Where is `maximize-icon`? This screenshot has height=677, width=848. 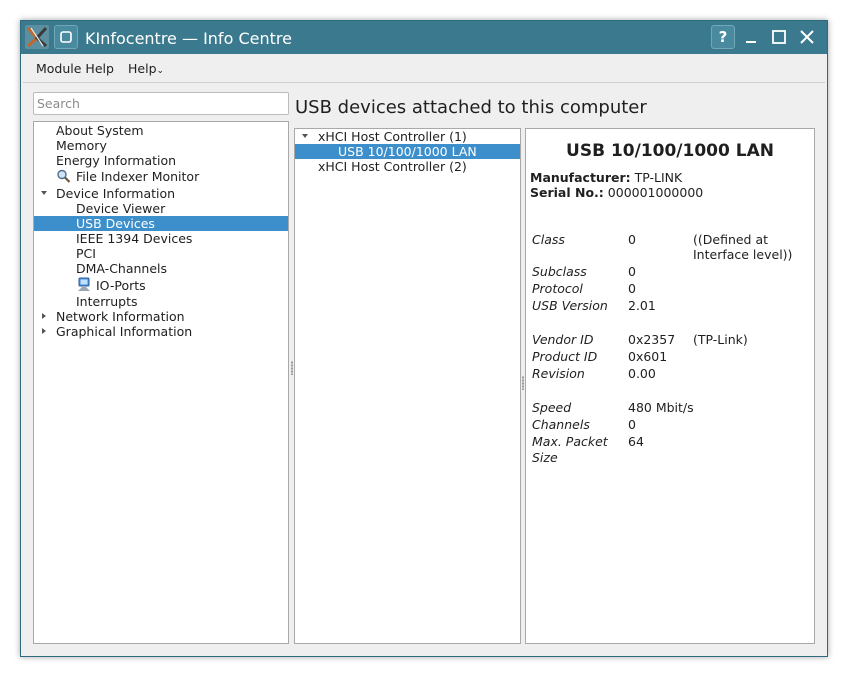
maximize-icon is located at coordinates (779, 37).